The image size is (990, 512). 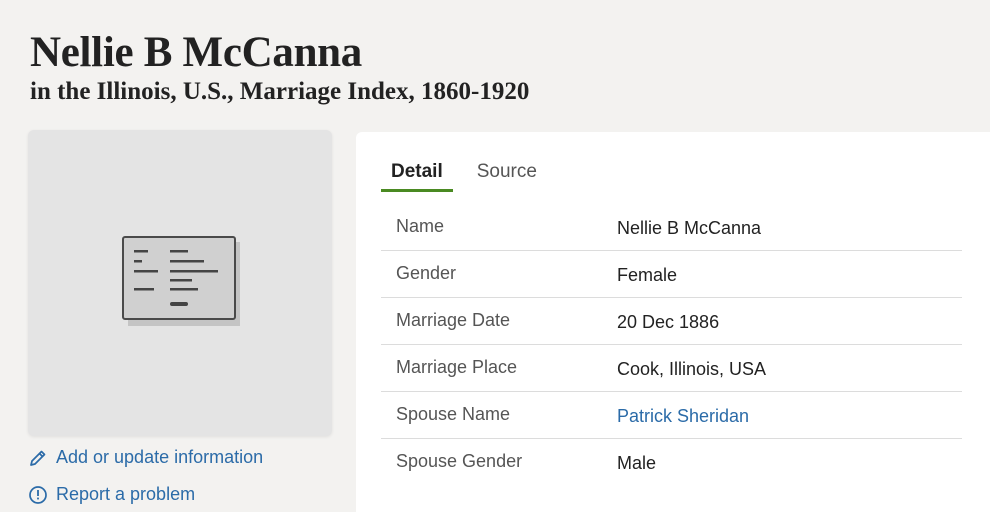 I want to click on spouse-name-link: Patrick Sheridan, so click(x=683, y=416).